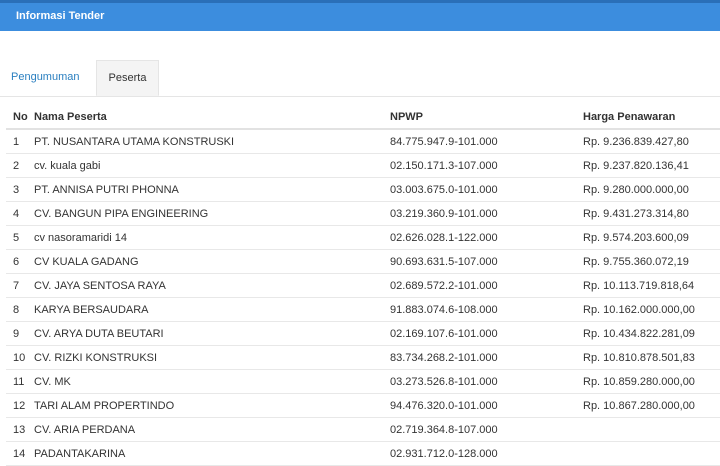  I want to click on cell-price: Rp. 9.237.820.136,41, so click(651, 165).